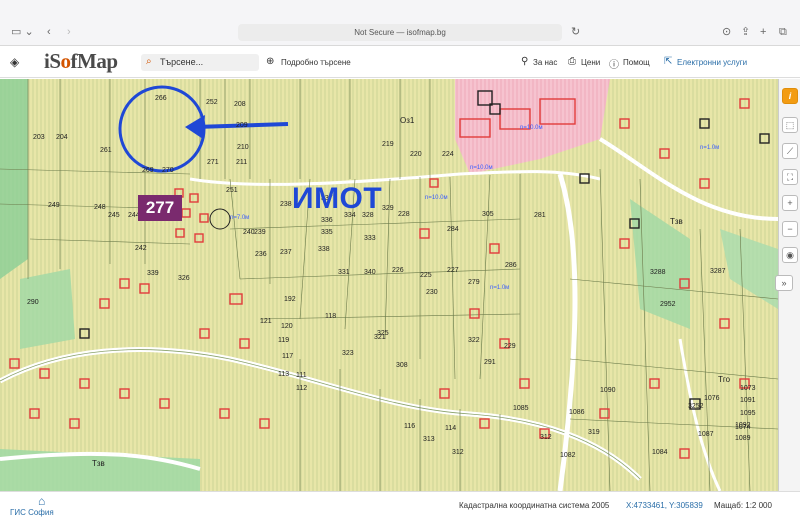 This screenshot has height=519, width=800. I want to click on external-link-icon: ⇱, so click(668, 61).